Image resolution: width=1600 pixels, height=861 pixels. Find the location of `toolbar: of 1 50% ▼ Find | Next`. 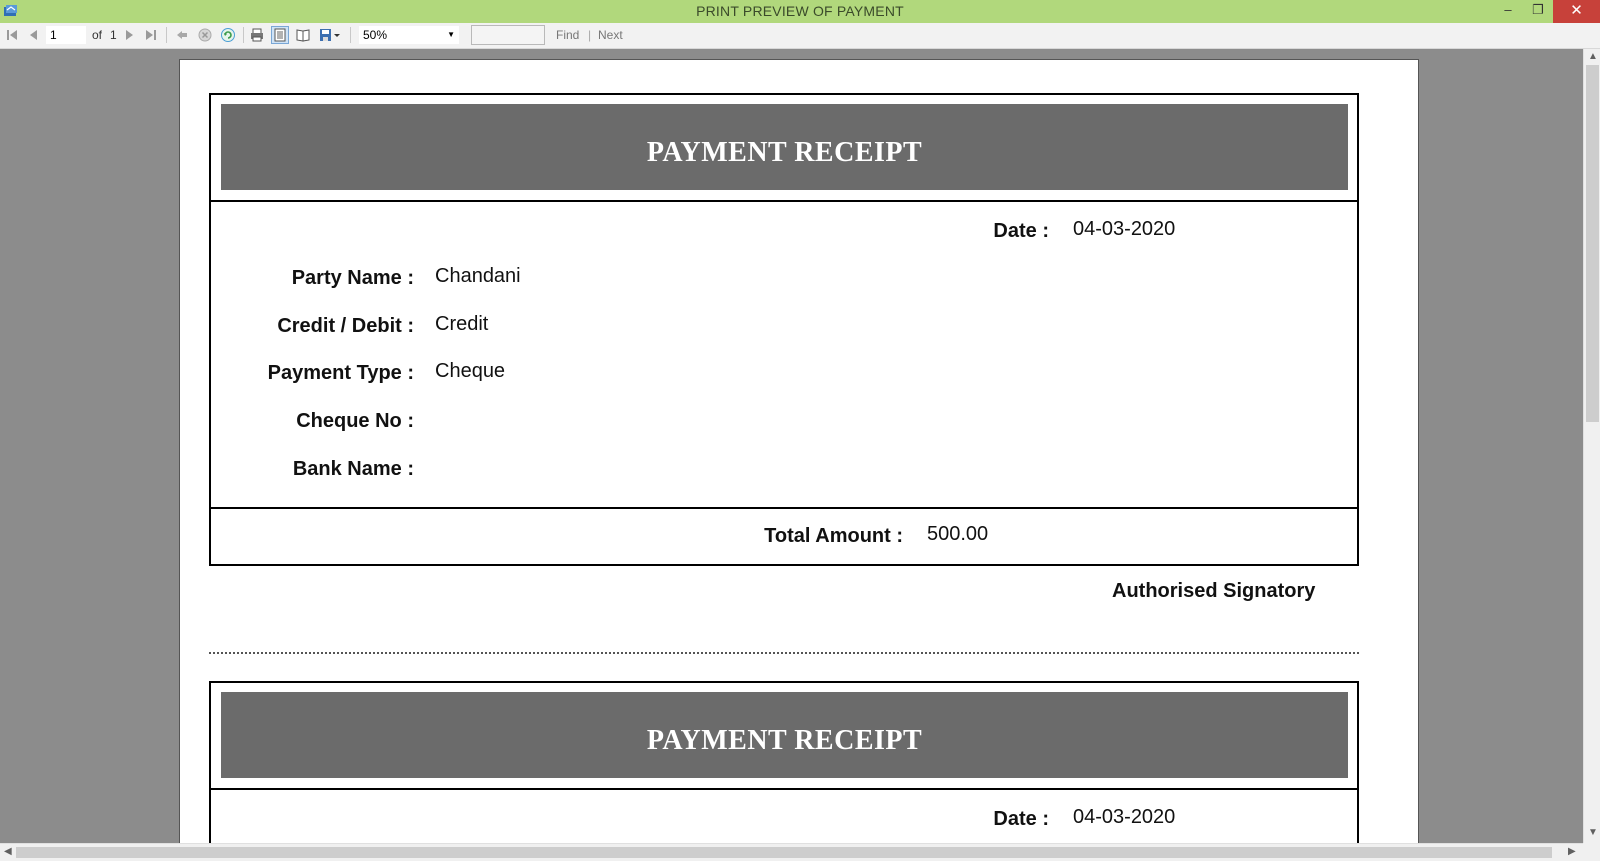

toolbar: of 1 50% ▼ Find | Next is located at coordinates (800, 36).